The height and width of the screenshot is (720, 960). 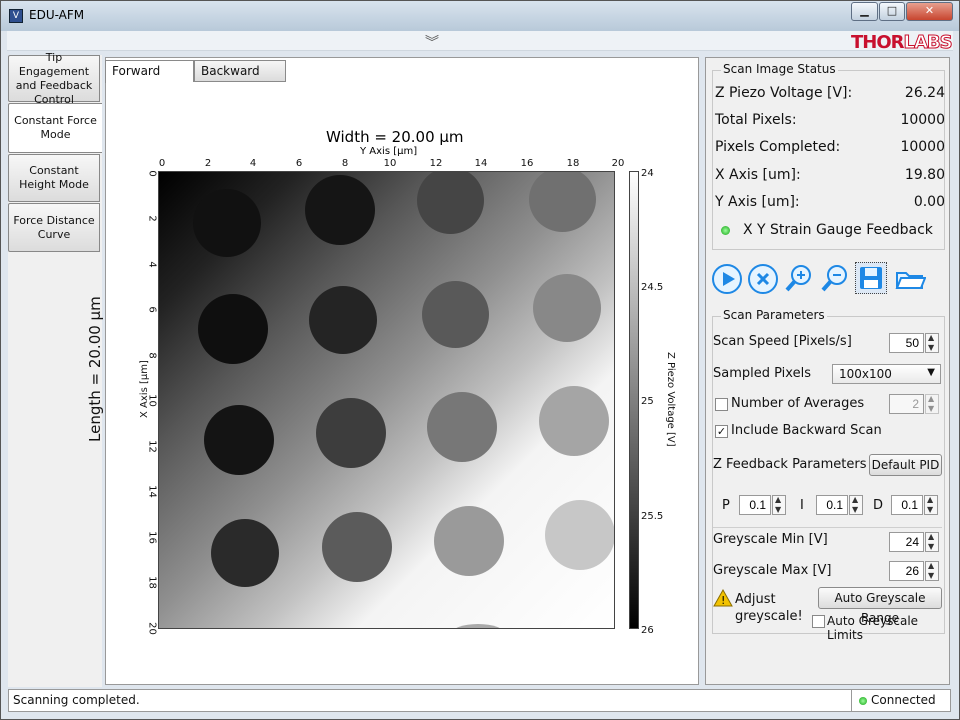 I want to click on open-folder-icon, so click(x=910, y=278).